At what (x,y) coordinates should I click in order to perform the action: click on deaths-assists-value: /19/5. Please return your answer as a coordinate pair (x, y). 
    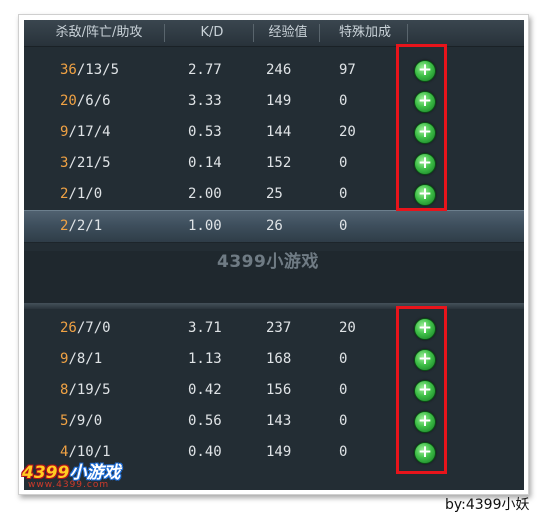
    Looking at the image, I should click on (89, 390).